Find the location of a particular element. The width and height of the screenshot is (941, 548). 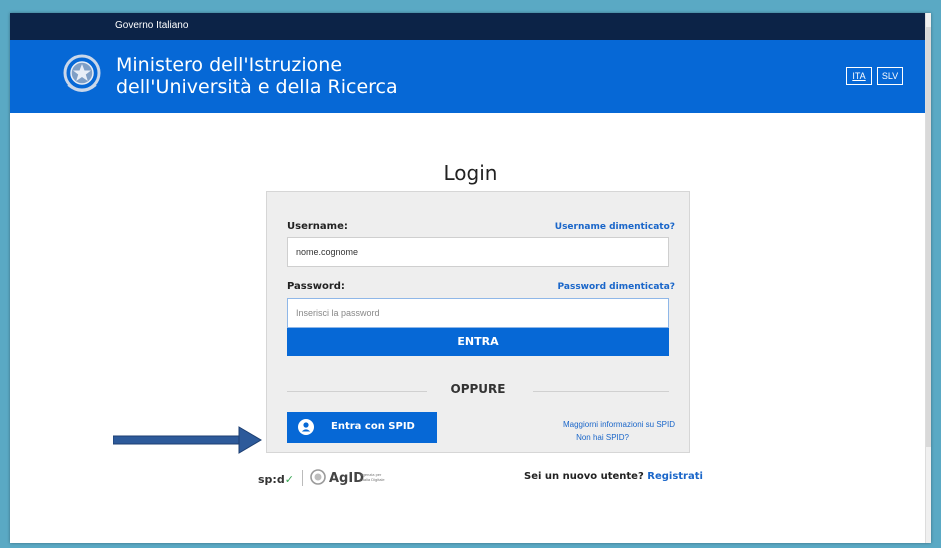

agid-logo: AgID is located at coordinates (346, 478).